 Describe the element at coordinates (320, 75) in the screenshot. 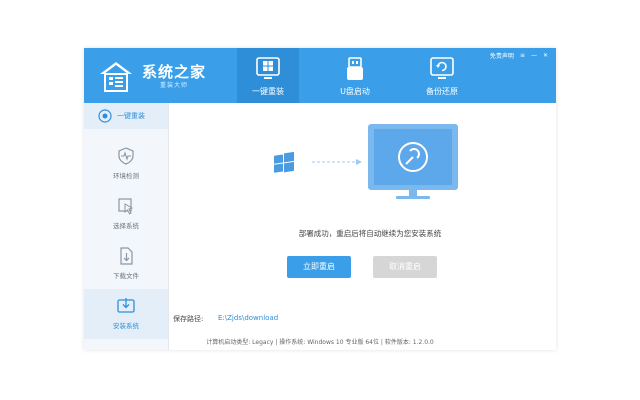

I see `header-bar: 系统之家 重装大师 一键重装 U盘启动 备份还原 免责声明 ≡ — ✕` at that location.